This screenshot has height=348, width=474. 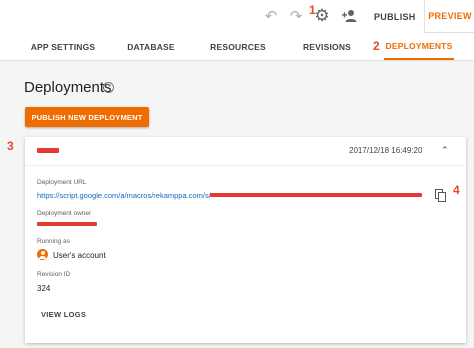 What do you see at coordinates (63, 46) in the screenshot?
I see `tab-app-settings: APP SETTINGS` at bounding box center [63, 46].